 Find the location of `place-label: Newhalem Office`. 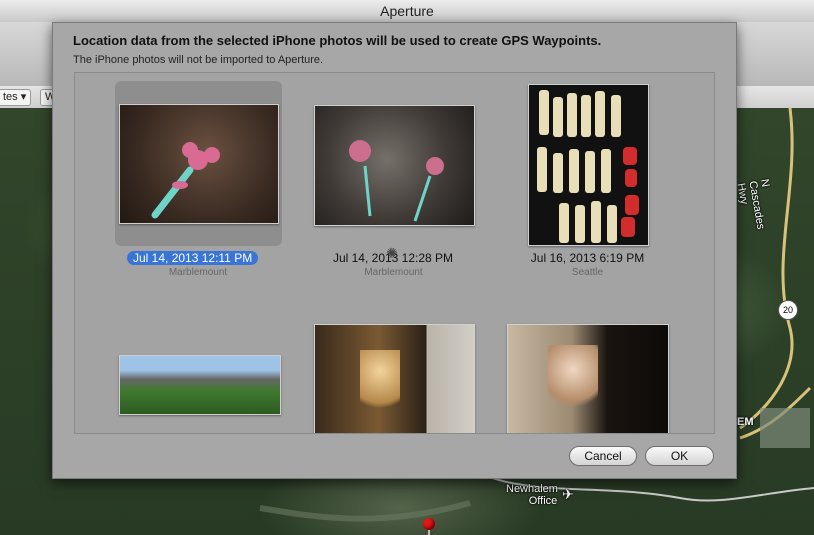

place-label: Newhalem Office is located at coordinates (532, 495).